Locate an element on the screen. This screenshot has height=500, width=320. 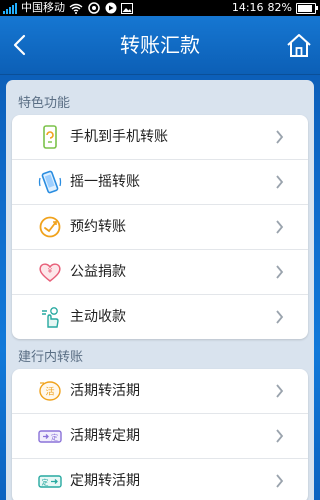
list-item-label: 主动收款 is located at coordinates (98, 317).